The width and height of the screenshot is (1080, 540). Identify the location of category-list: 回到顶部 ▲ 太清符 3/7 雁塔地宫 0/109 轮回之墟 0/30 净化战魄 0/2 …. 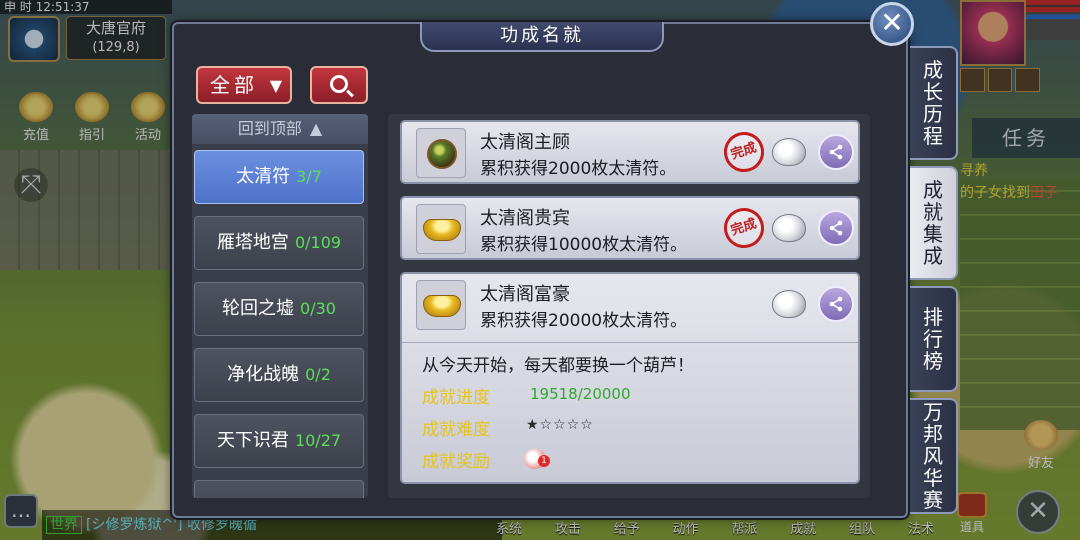
(280, 306).